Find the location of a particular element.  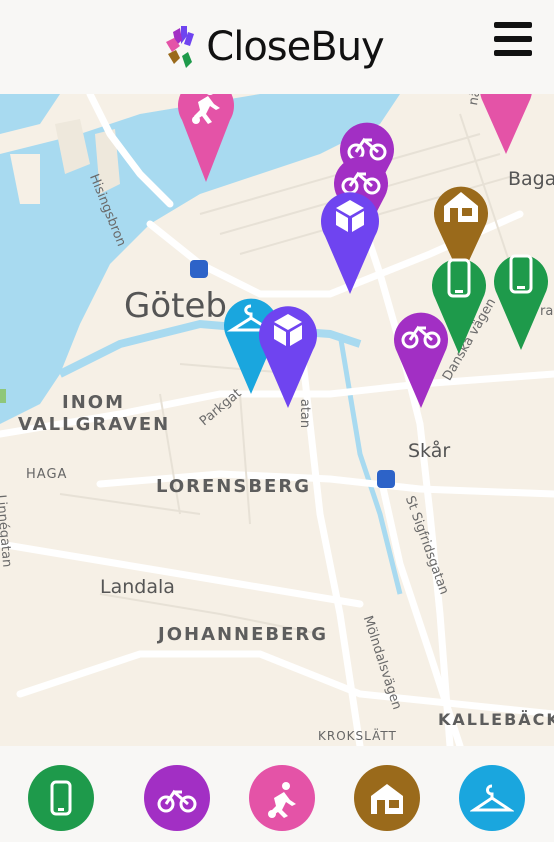

category-sports-button is located at coordinates (282, 798).